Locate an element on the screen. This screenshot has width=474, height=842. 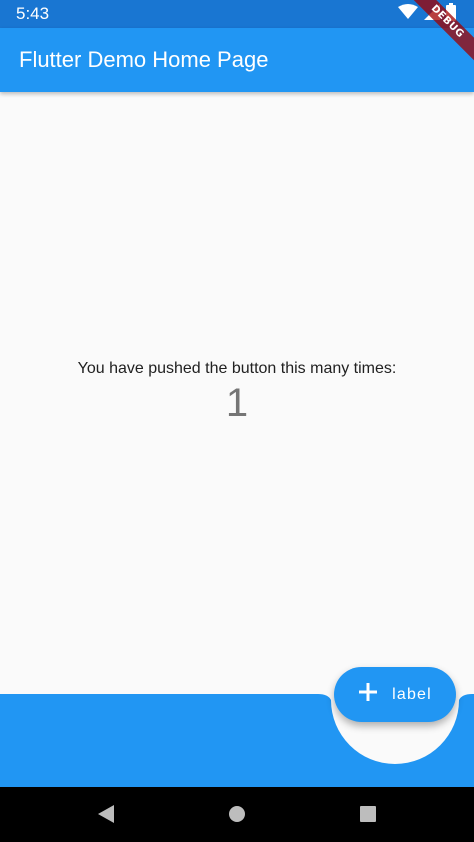
recents-icon is located at coordinates (368, 814).